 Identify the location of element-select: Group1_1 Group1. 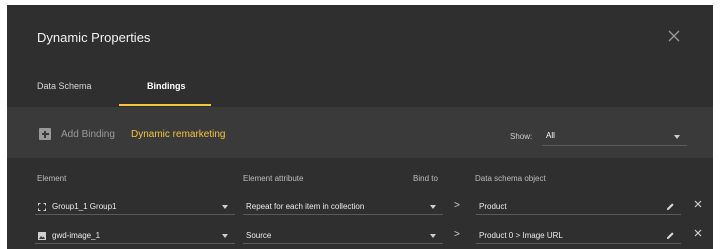
(135, 206).